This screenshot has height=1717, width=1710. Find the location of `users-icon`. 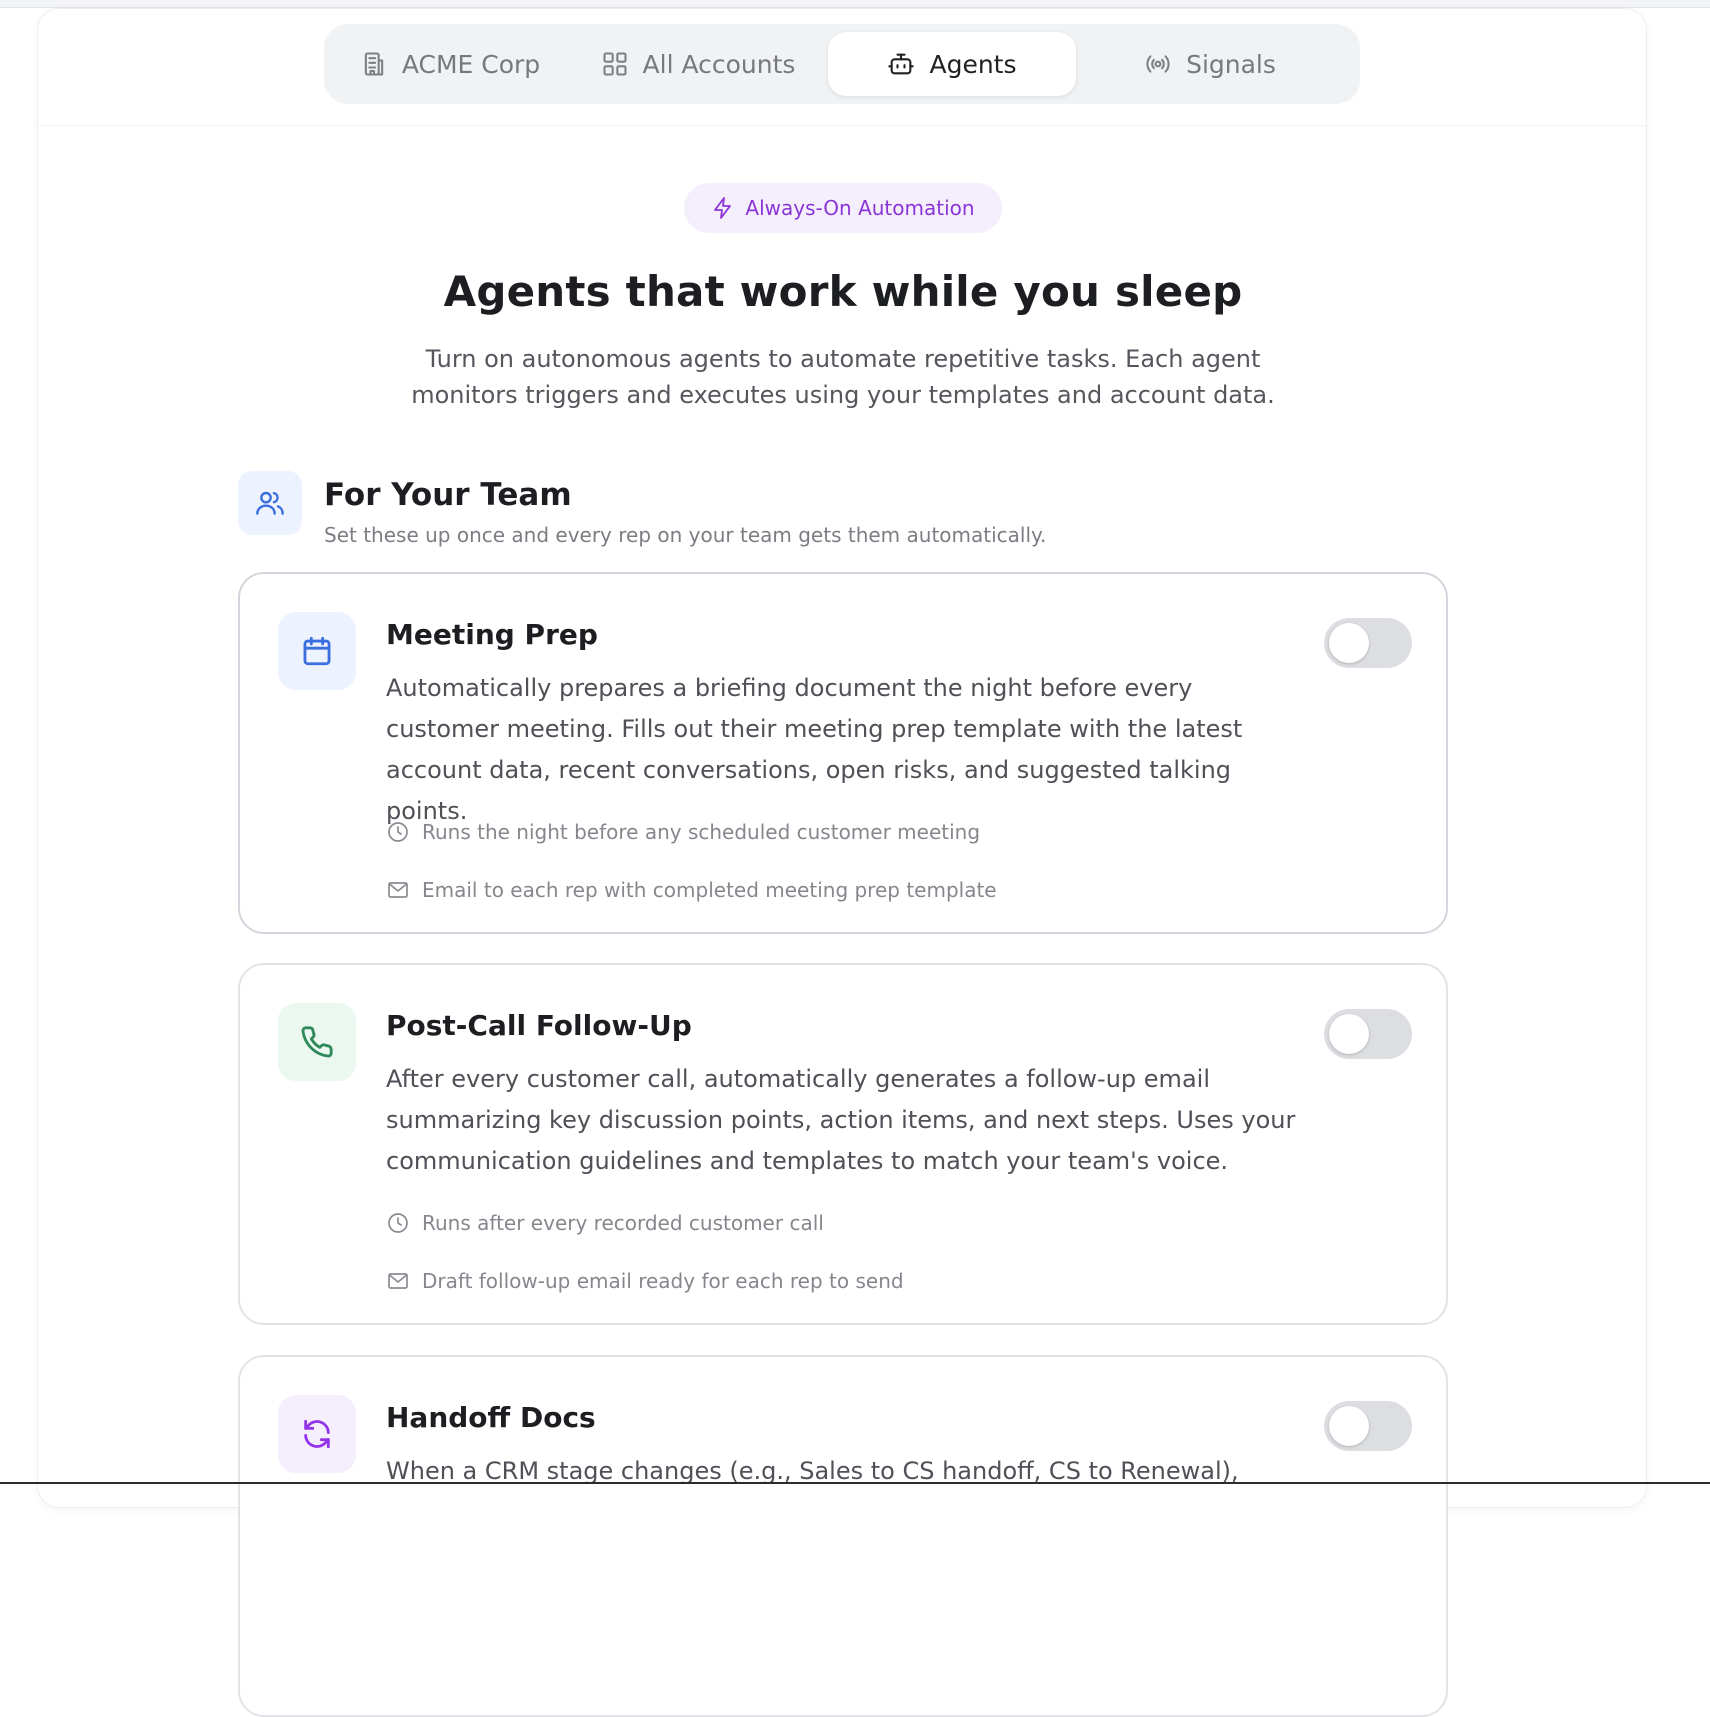

users-icon is located at coordinates (270, 503).